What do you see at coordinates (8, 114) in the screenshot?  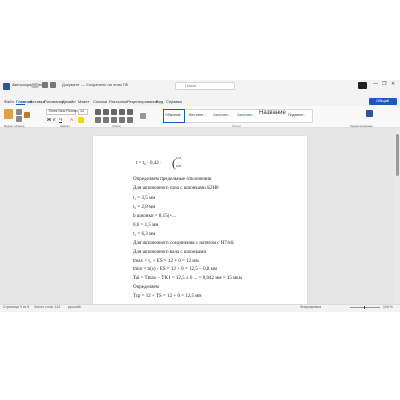 I see `paste-icon` at bounding box center [8, 114].